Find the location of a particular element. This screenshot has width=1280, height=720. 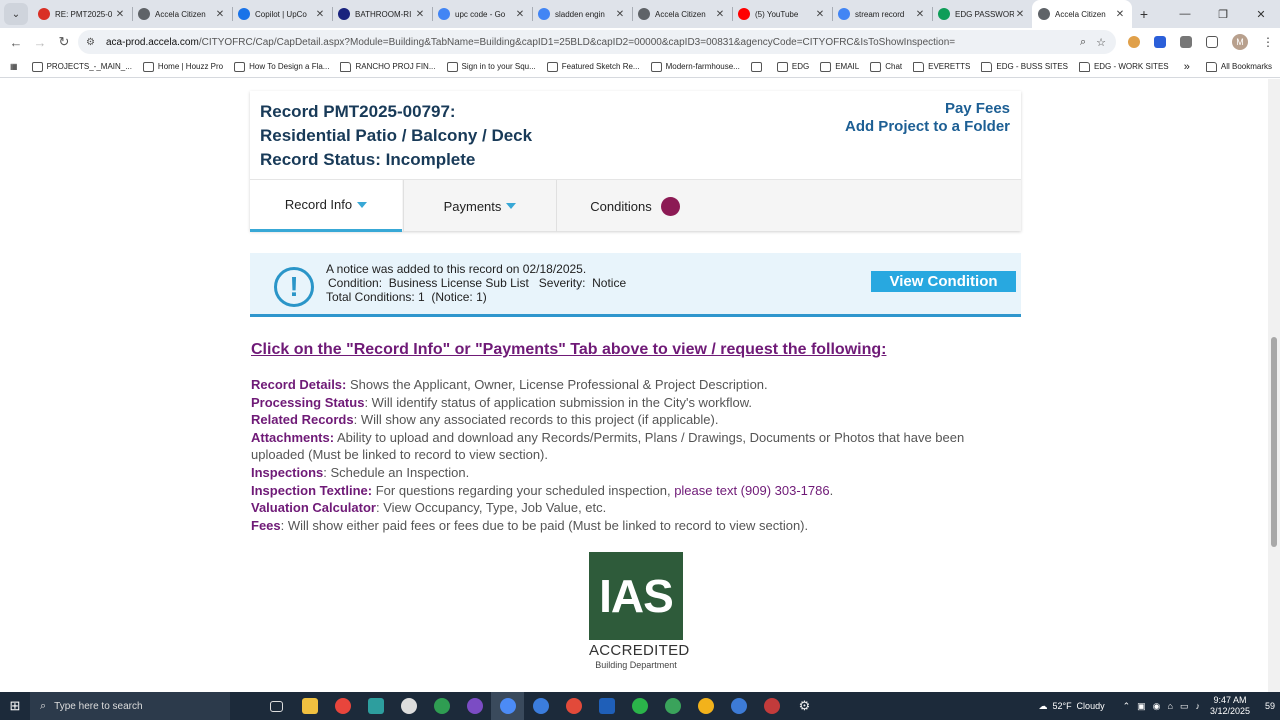

taskbar-search: ⌕ Type here to search is located at coordinates (130, 706).